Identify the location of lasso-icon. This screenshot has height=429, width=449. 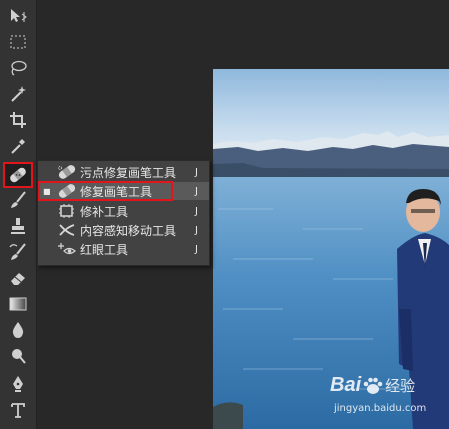
(19, 68).